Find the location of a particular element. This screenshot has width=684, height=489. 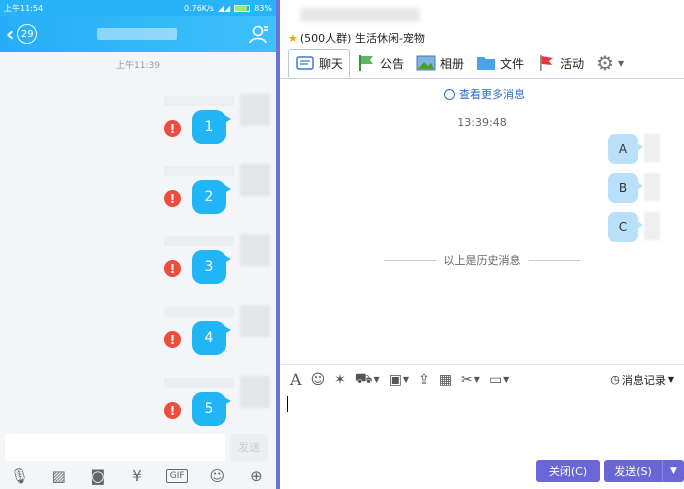

message-history-label: 消息记录 is located at coordinates (643, 380).